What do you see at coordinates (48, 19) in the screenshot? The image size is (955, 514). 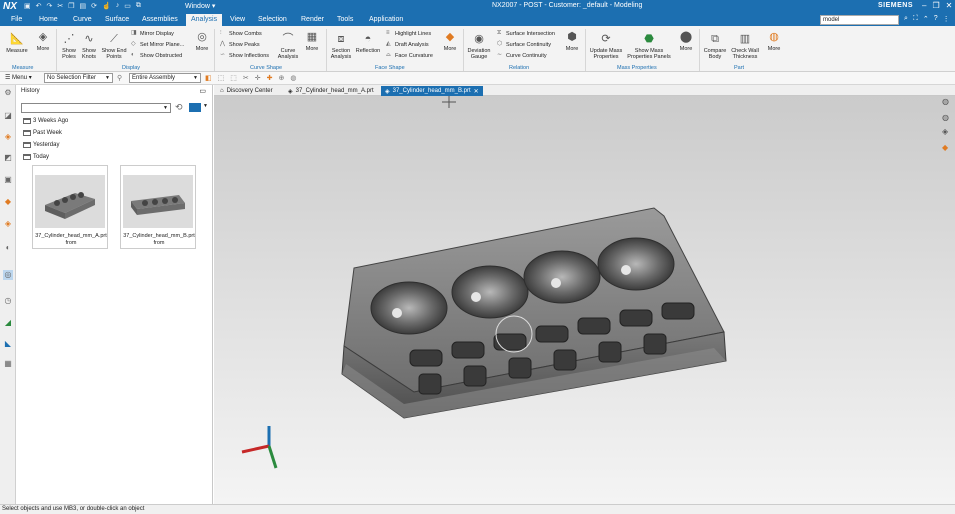 I see `menu-home: Home` at bounding box center [48, 19].